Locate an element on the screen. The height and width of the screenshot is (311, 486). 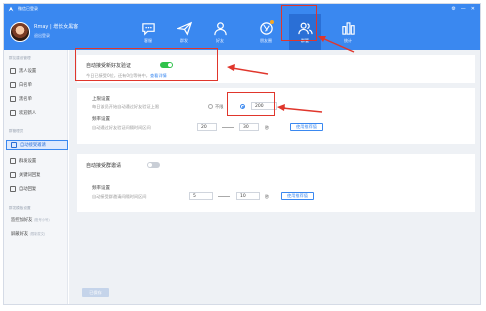
unlimited-radio is located at coordinates (210, 106).